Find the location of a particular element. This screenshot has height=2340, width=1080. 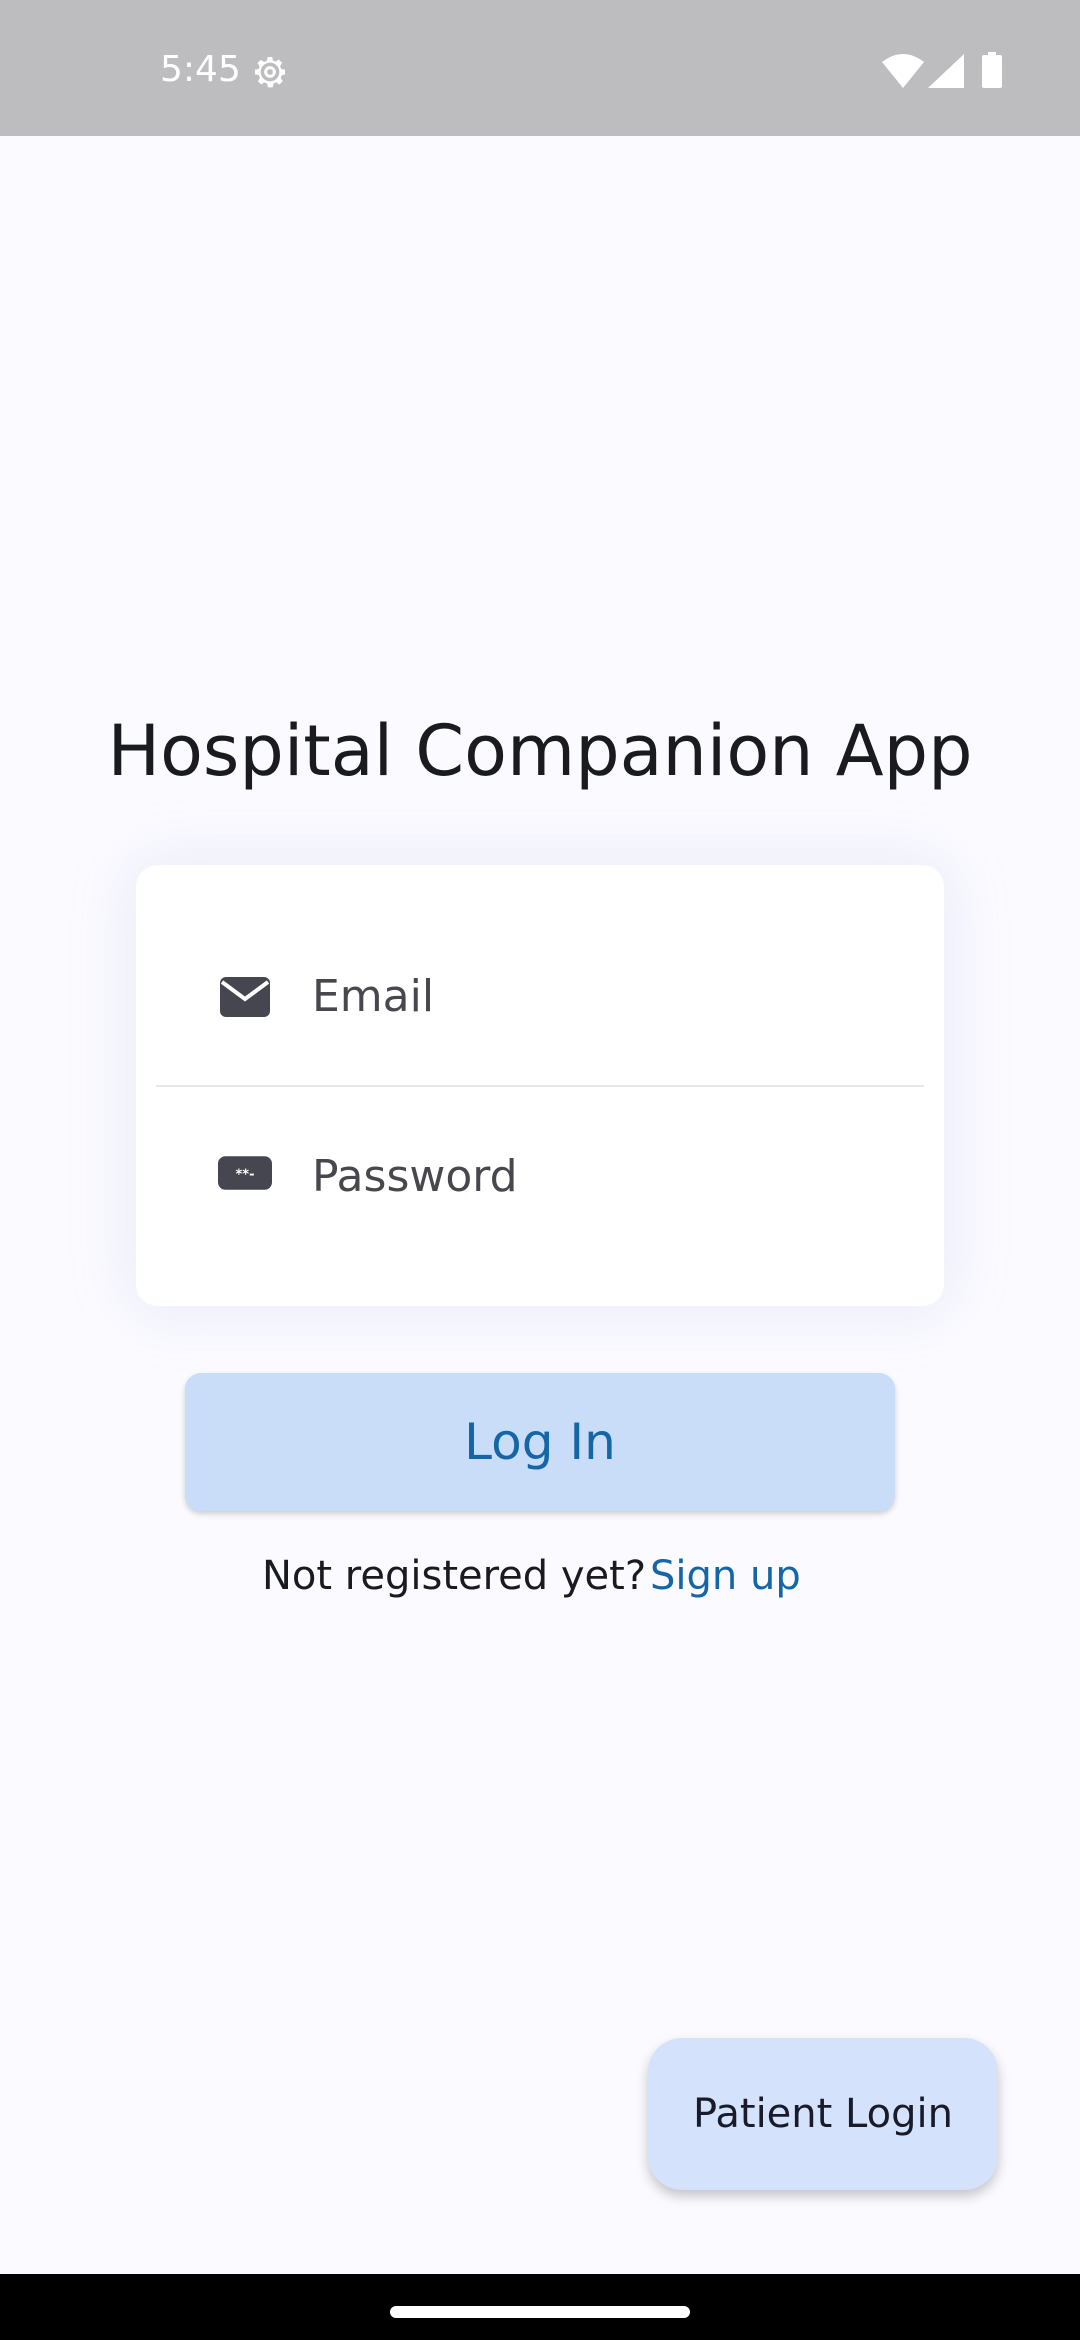

patient-login-button: Patient Login is located at coordinates (823, 2114).